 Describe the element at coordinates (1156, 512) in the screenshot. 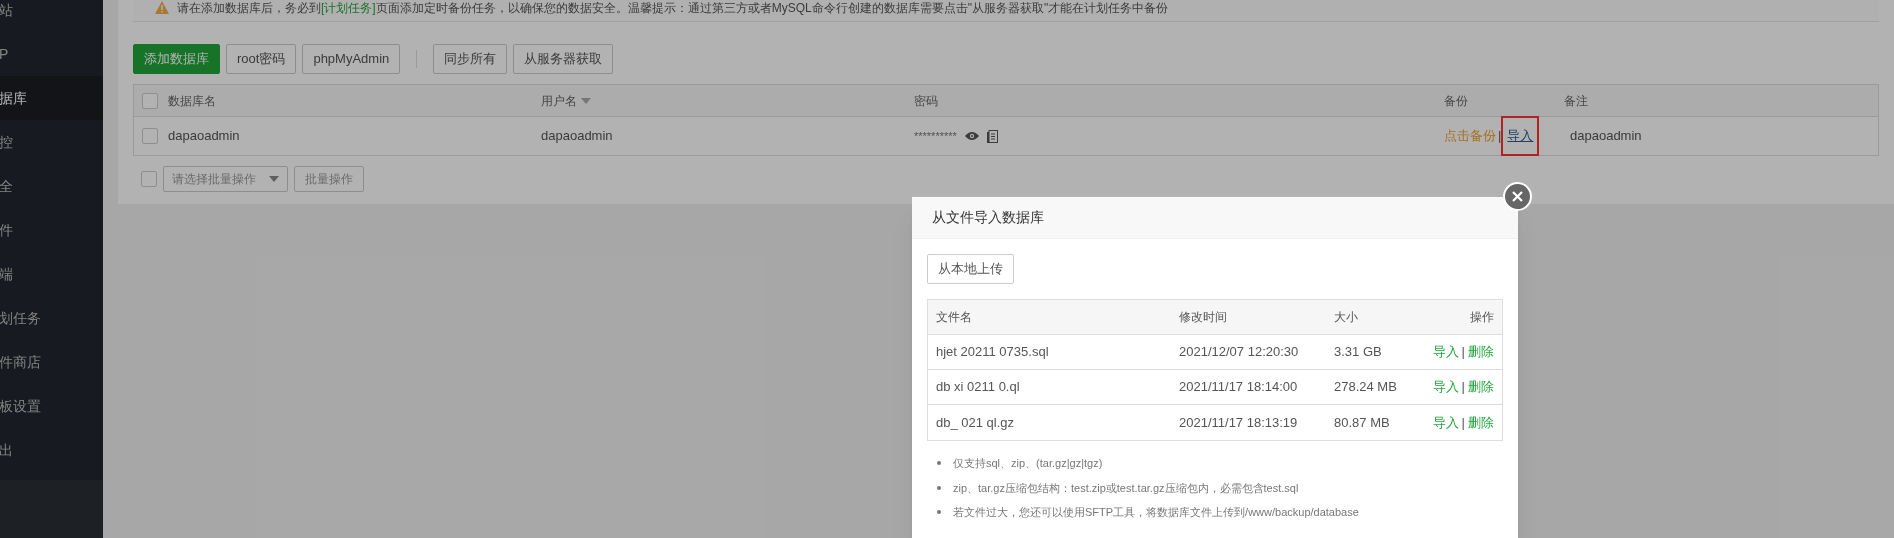

I see `note-text: 若文件过大，您还可以使用SFTP工具，将数据库文件上传到/www/backup/database` at that location.